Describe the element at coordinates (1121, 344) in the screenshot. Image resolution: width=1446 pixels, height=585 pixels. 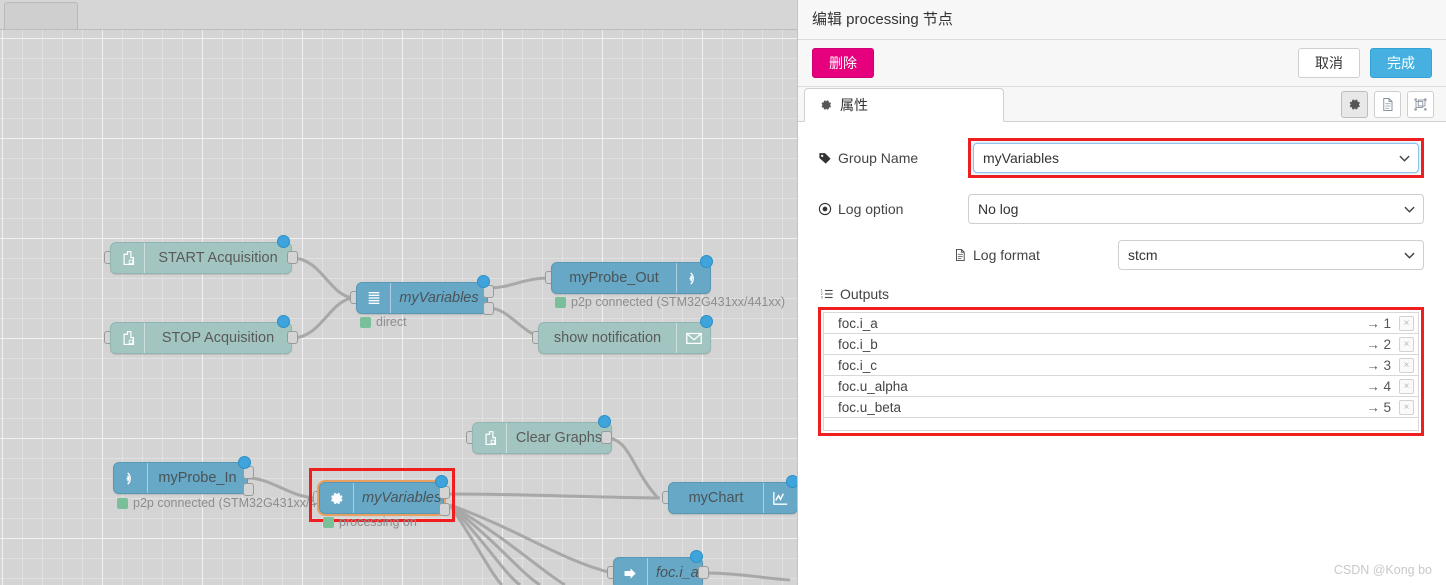
I see `output-row: foc.i_b → 2 ×` at that location.